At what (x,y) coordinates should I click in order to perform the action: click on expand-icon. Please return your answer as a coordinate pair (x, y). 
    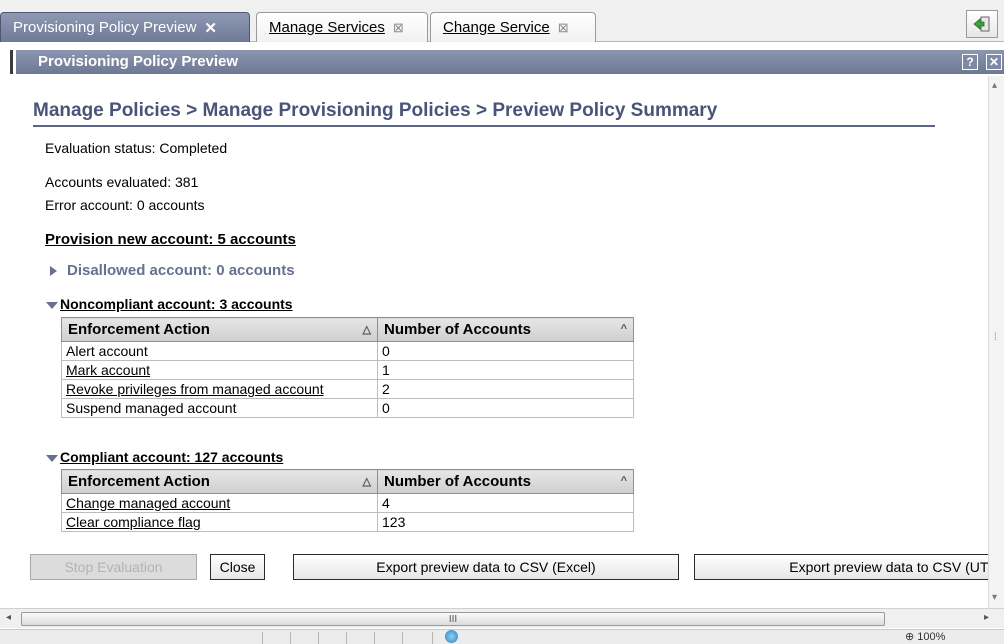
    Looking at the image, I should click on (53, 270).